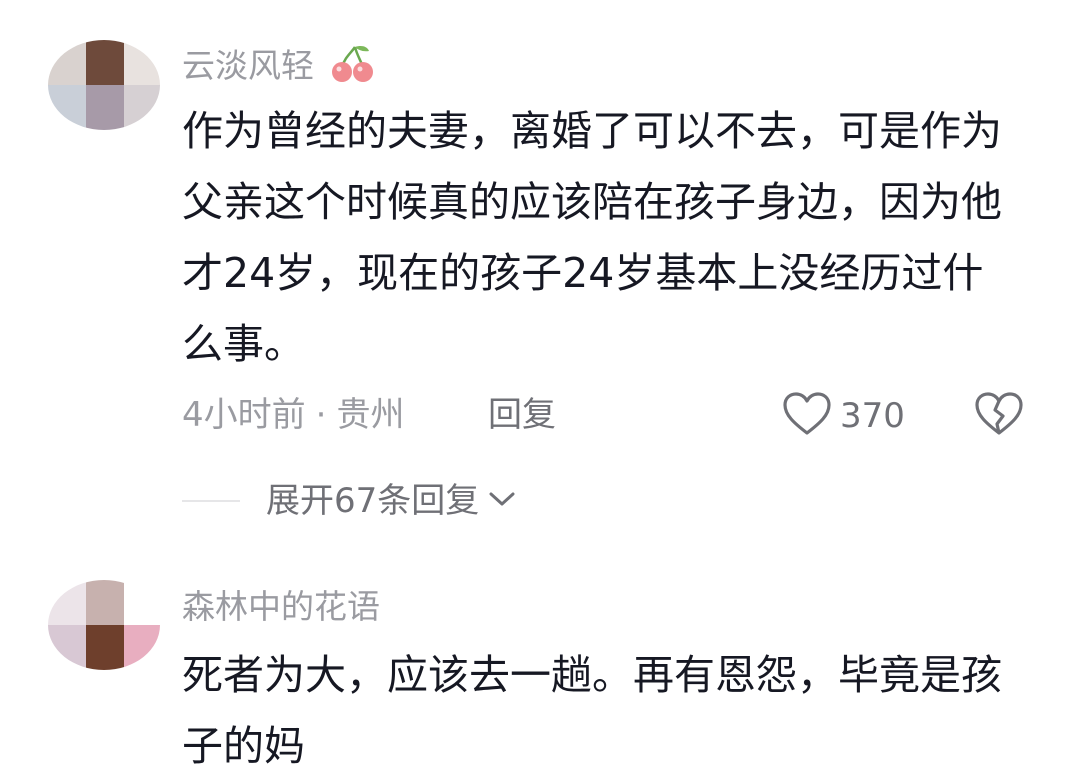 The width and height of the screenshot is (1080, 782). What do you see at coordinates (502, 501) in the screenshot?
I see `chevron-down-icon` at bounding box center [502, 501].